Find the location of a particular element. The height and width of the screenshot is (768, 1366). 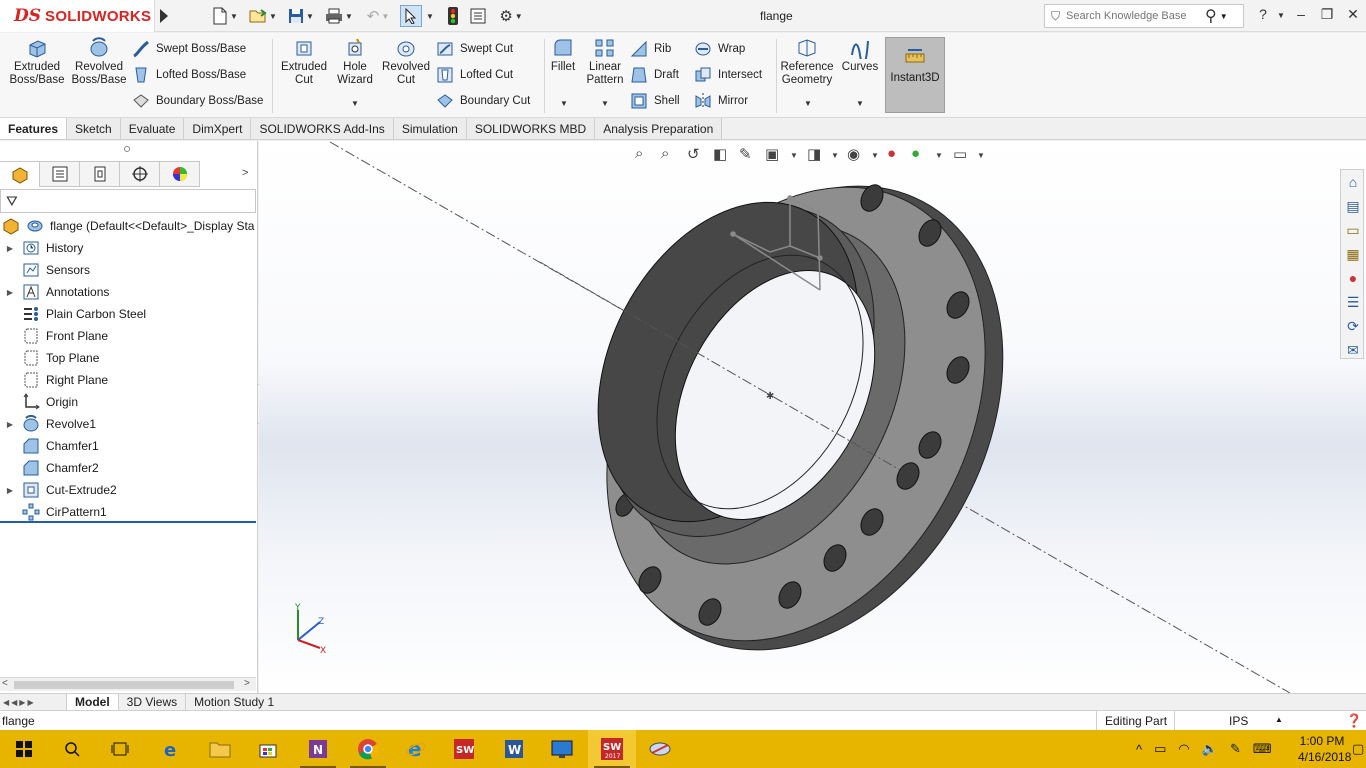

edit-appearance-icon: ● is located at coordinates (891, 153).